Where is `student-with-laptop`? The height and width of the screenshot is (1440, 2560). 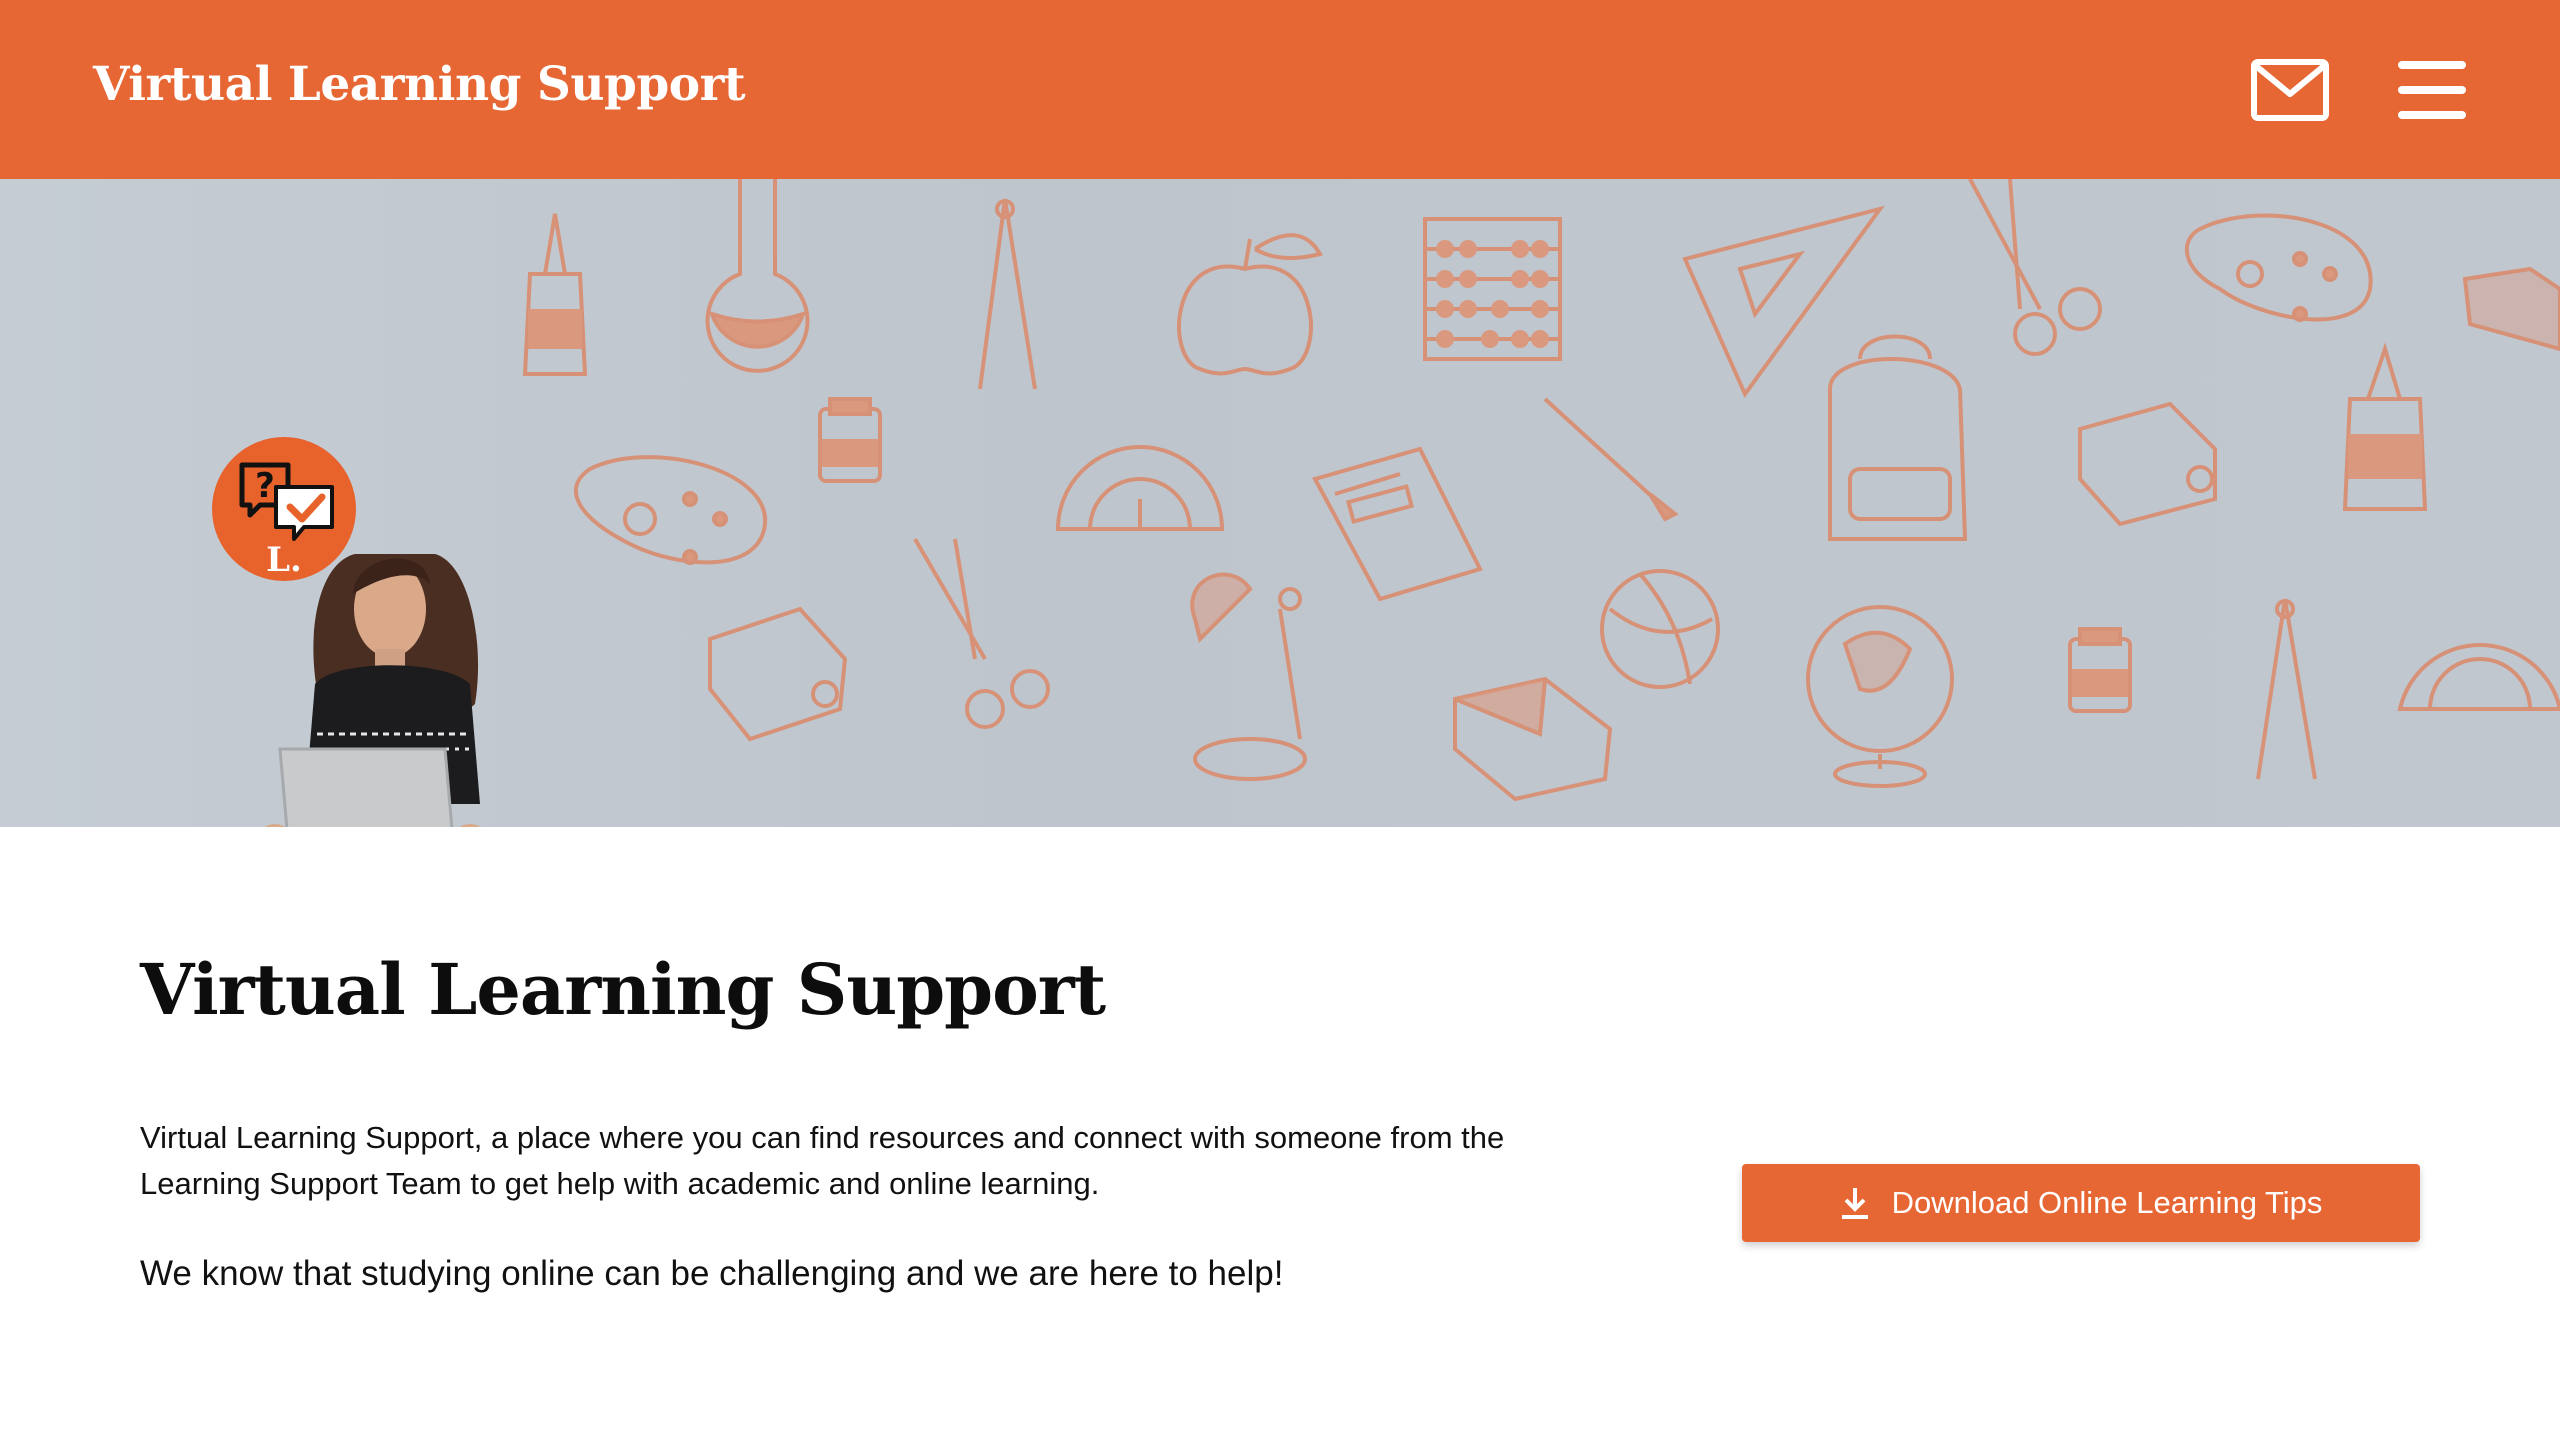 student-with-laptop is located at coordinates (372, 690).